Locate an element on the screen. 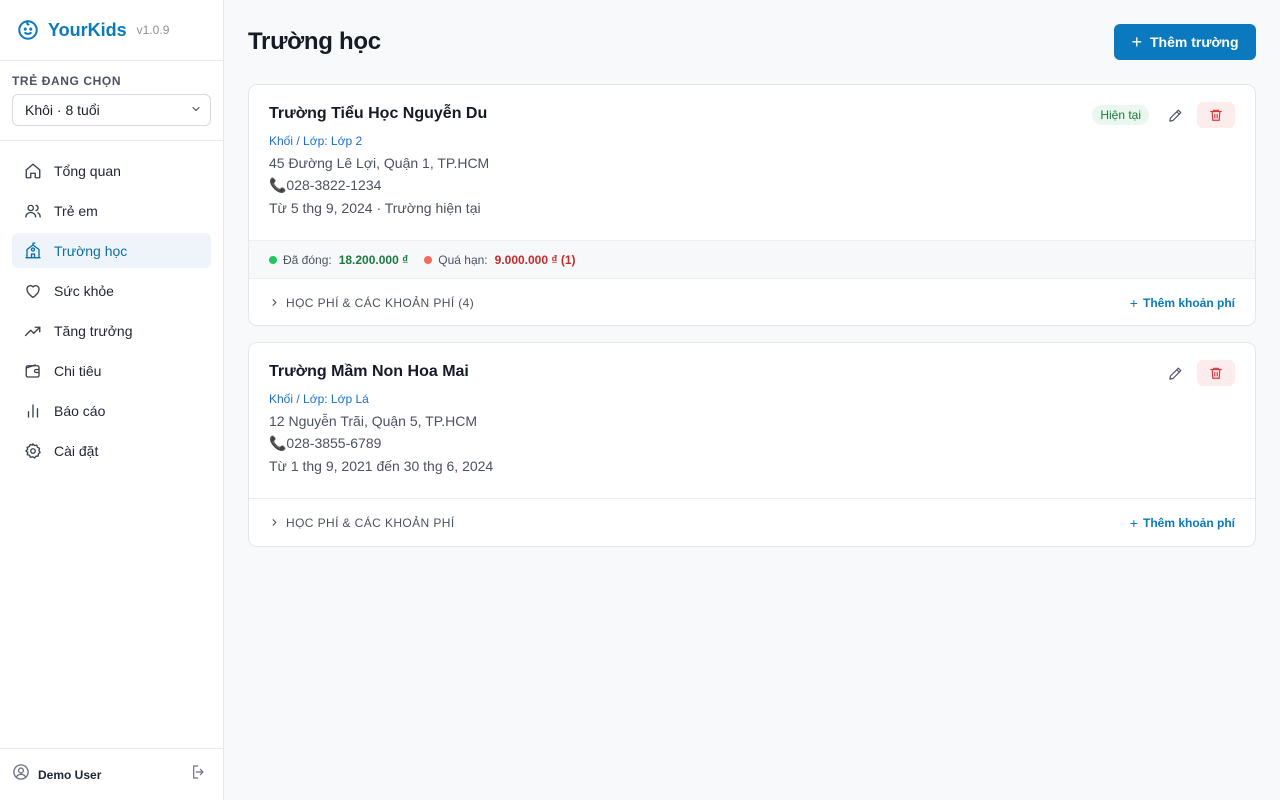 This screenshot has width=1280, height=800. school-icon is located at coordinates (33, 250).